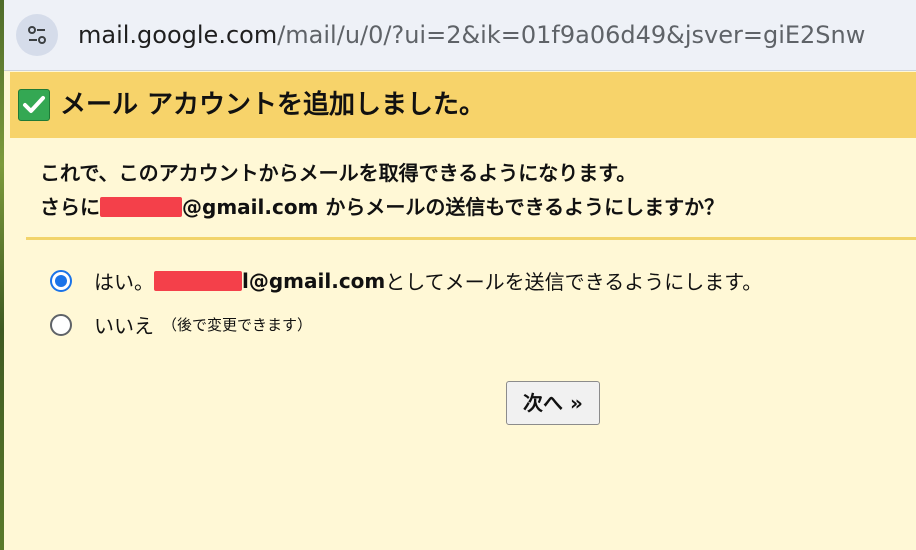 Image resolution: width=916 pixels, height=550 pixels. What do you see at coordinates (70, 207) in the screenshot?
I see `intro-prefix: さらに` at bounding box center [70, 207].